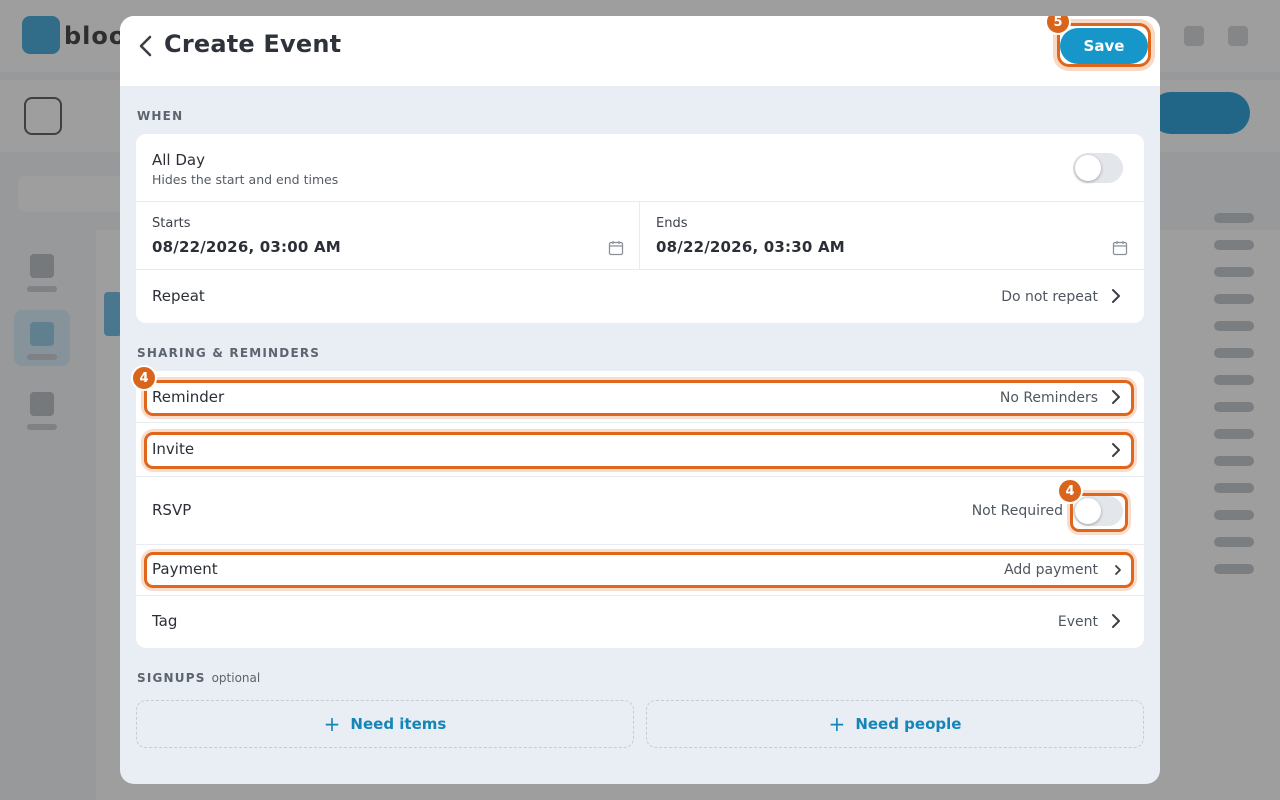 This screenshot has height=800, width=1280. I want to click on rsvp-label: RSVP, so click(172, 510).